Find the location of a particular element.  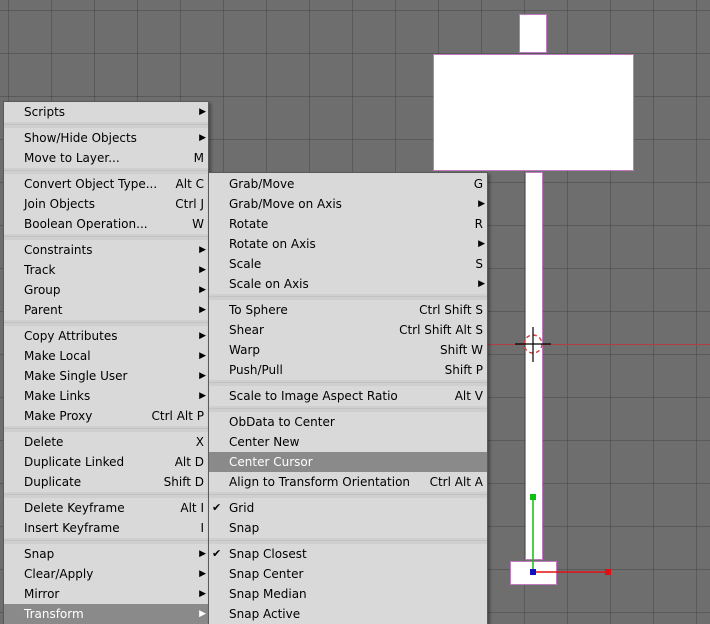

object-menu-item-label: Show/Hide Objects is located at coordinates (80, 138).